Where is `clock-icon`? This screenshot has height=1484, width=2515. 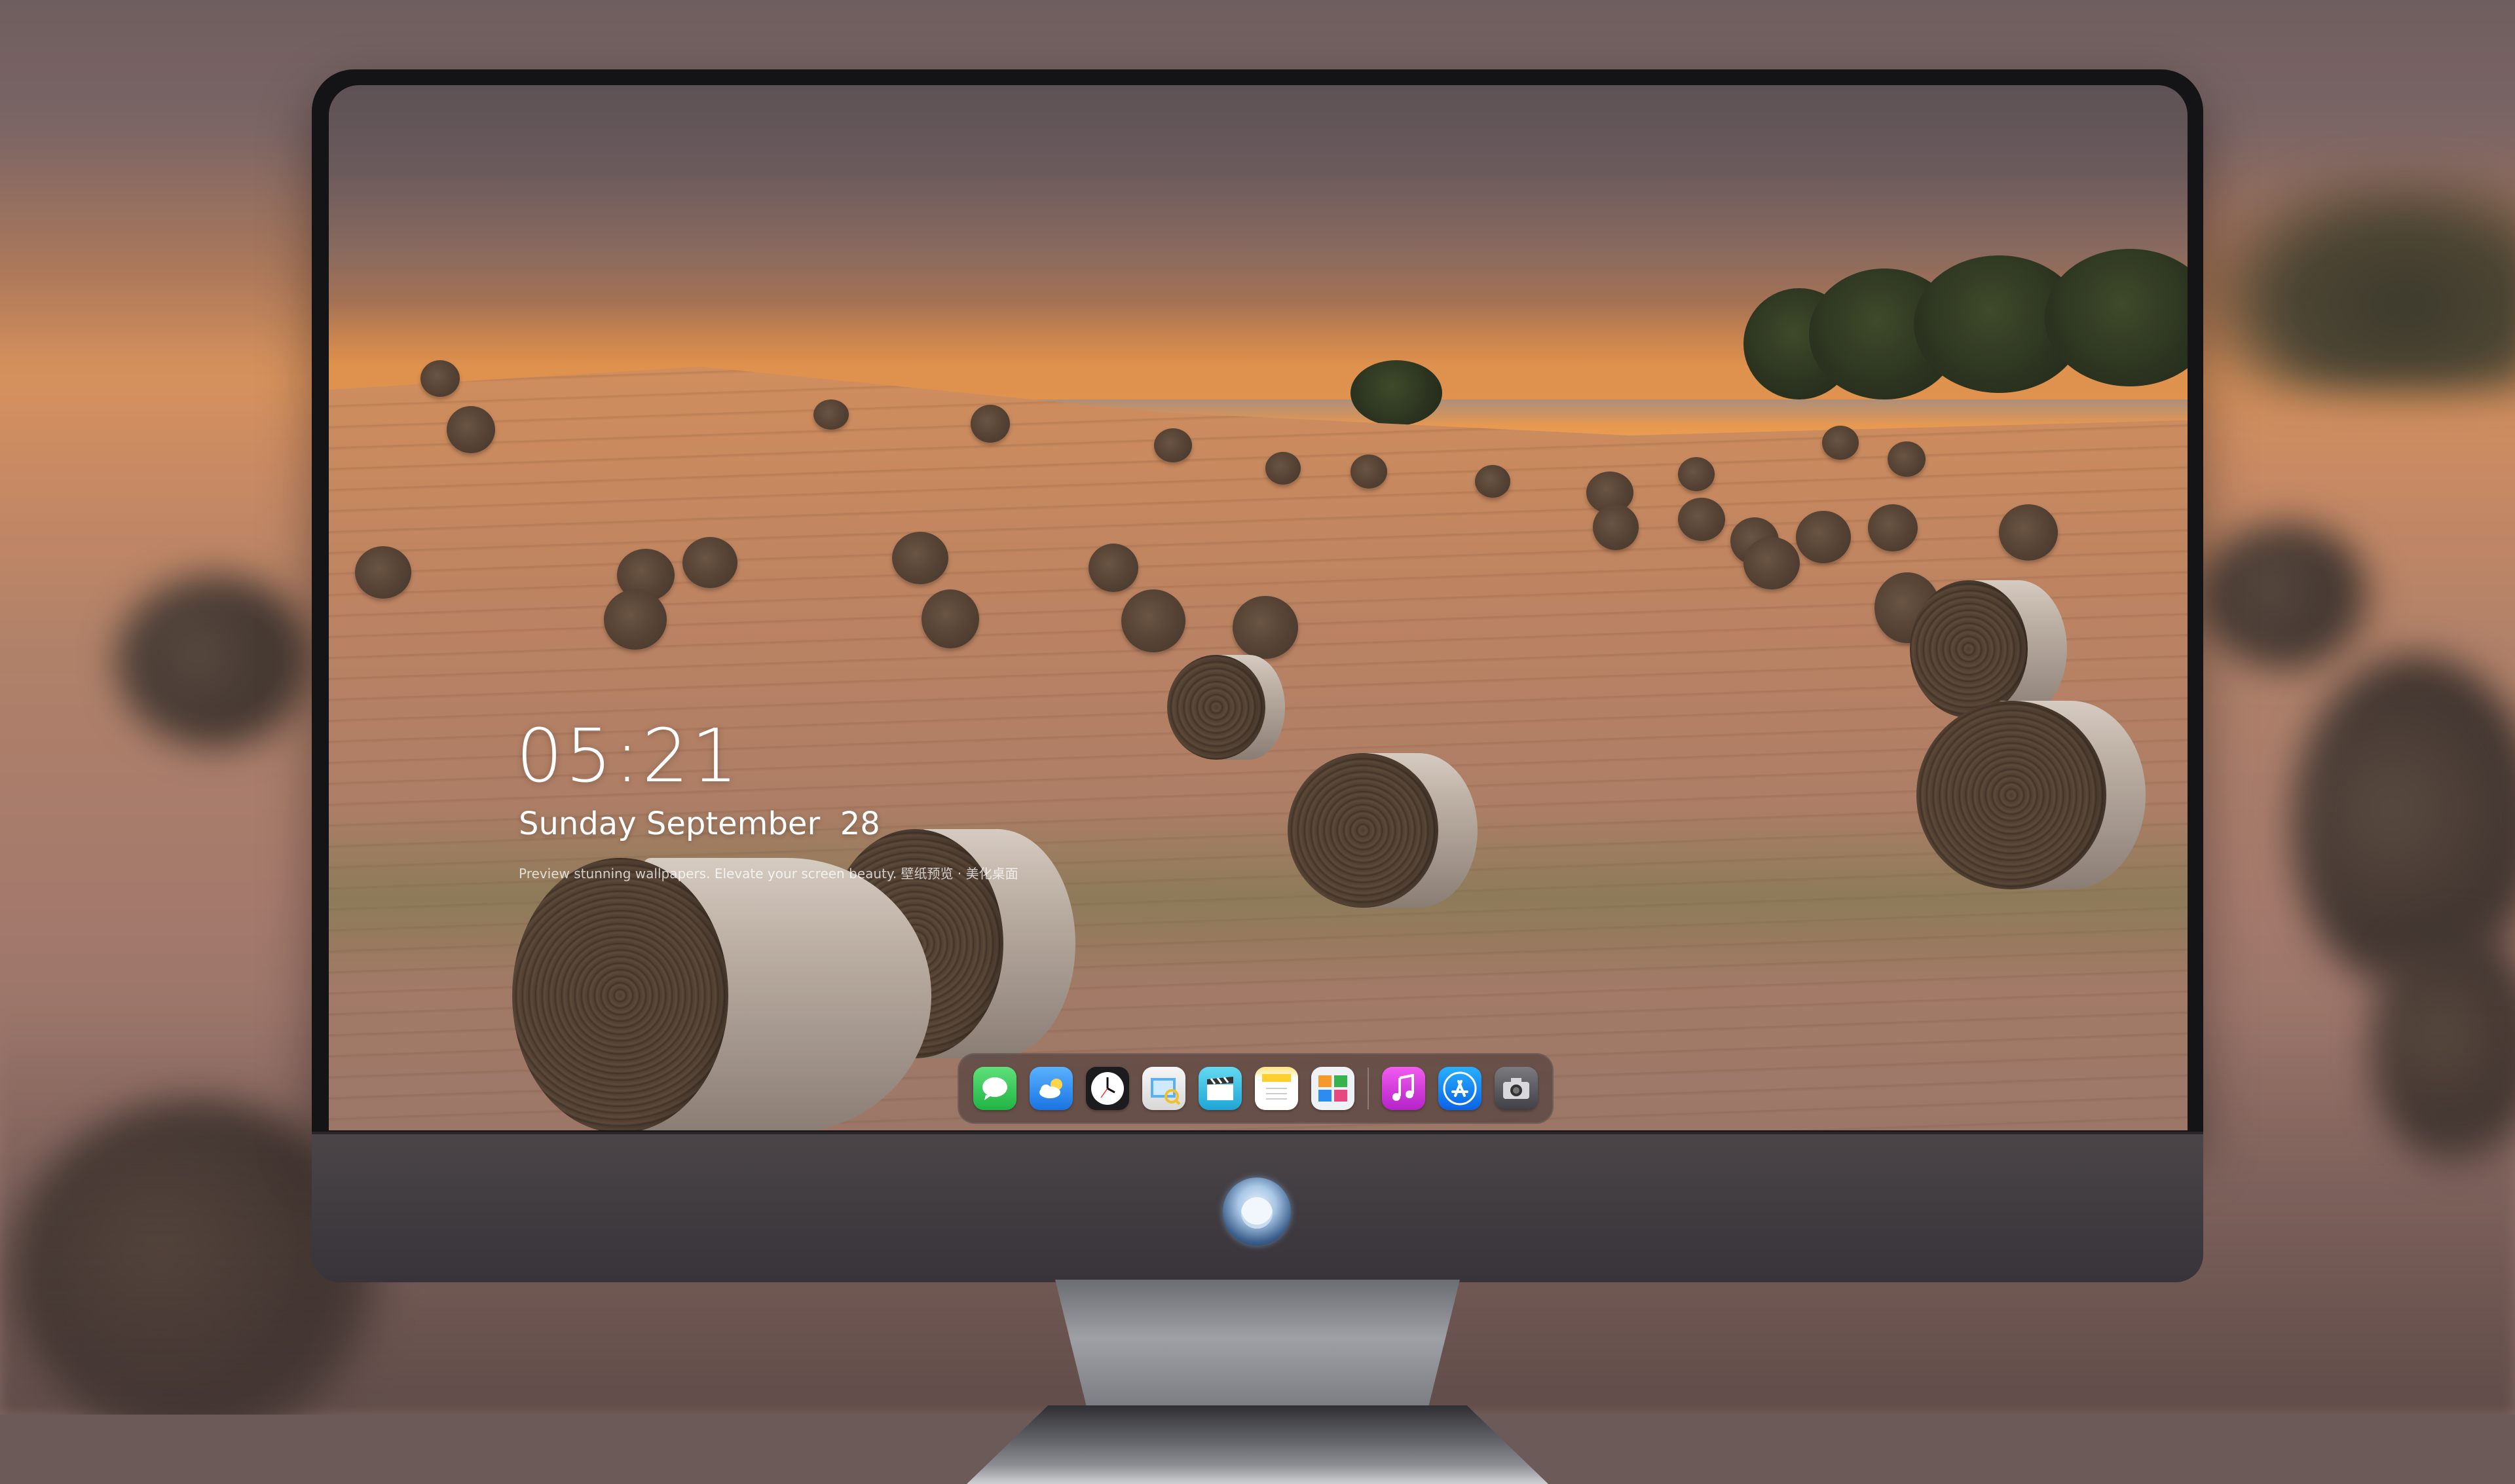 clock-icon is located at coordinates (1107, 1088).